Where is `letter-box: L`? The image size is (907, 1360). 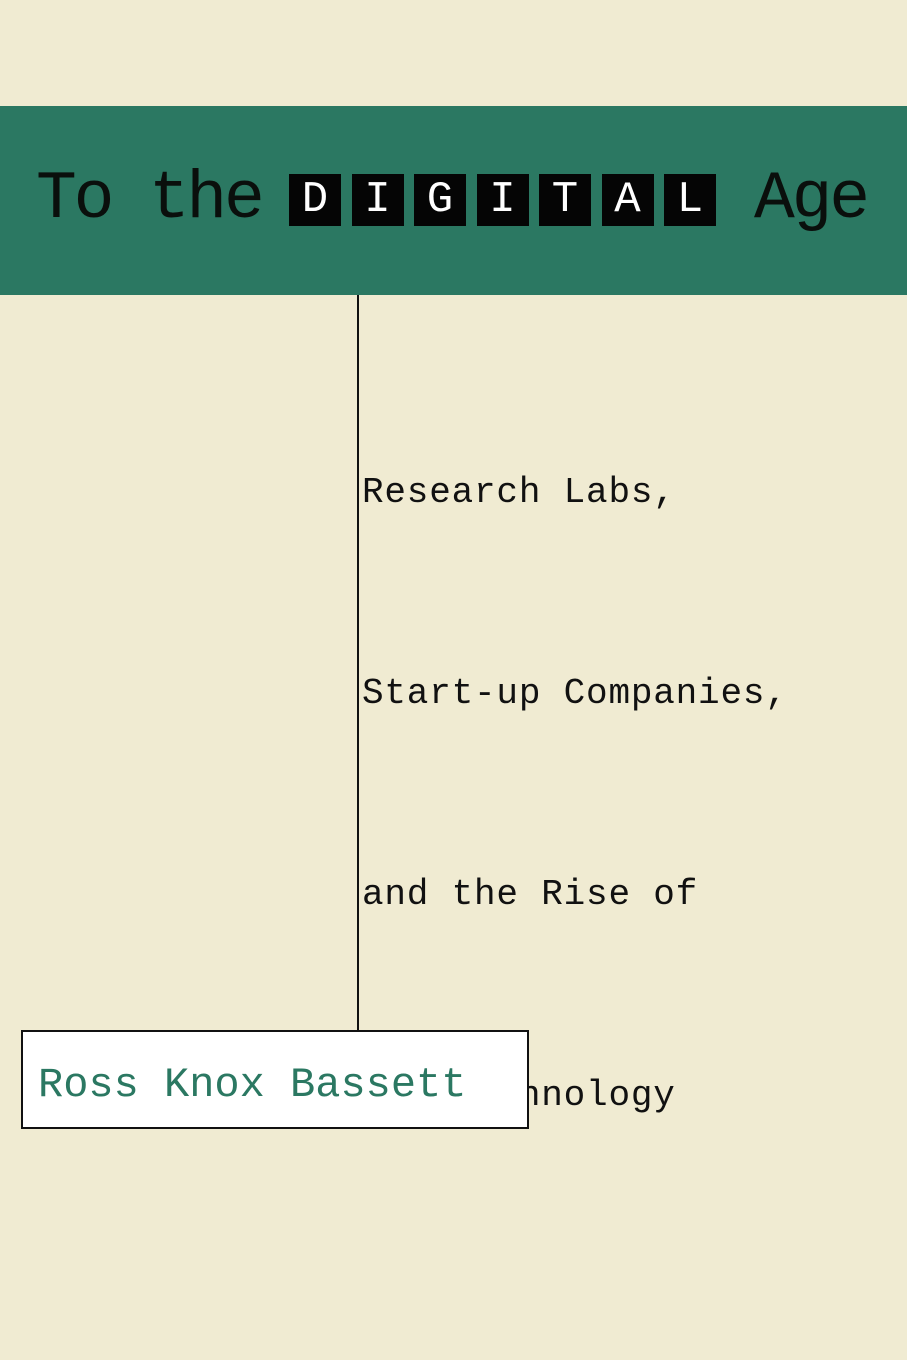 letter-box: L is located at coordinates (690, 200).